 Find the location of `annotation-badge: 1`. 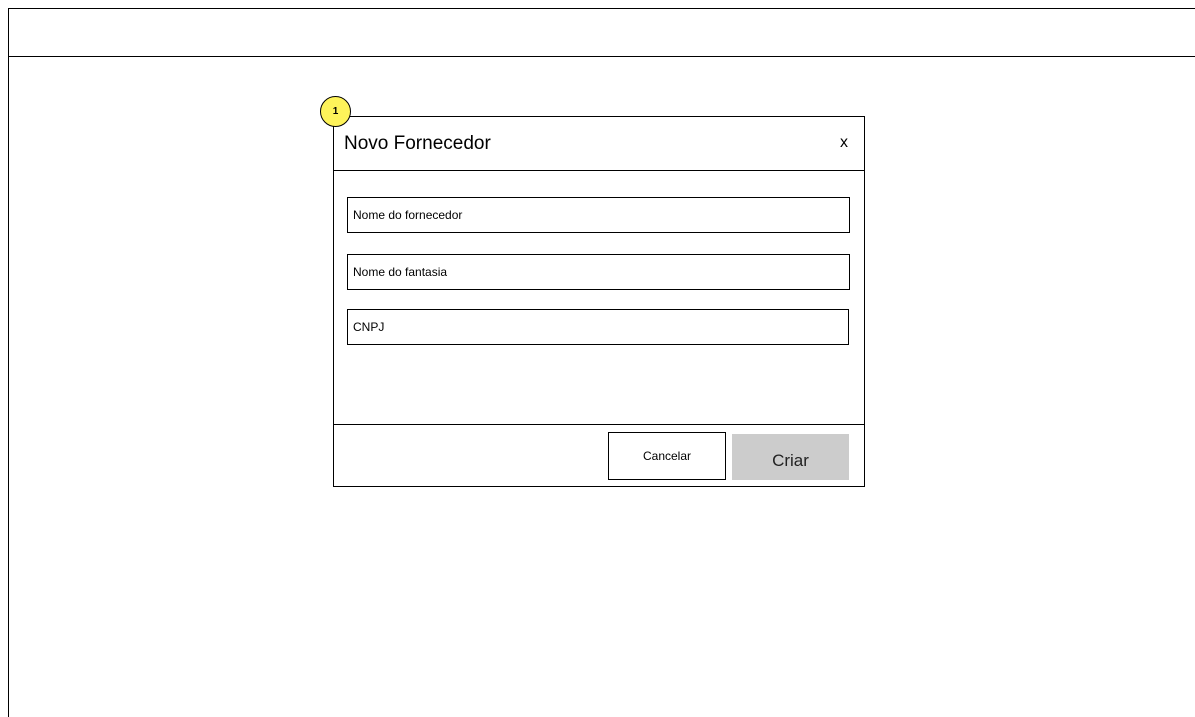

annotation-badge: 1 is located at coordinates (335, 111).